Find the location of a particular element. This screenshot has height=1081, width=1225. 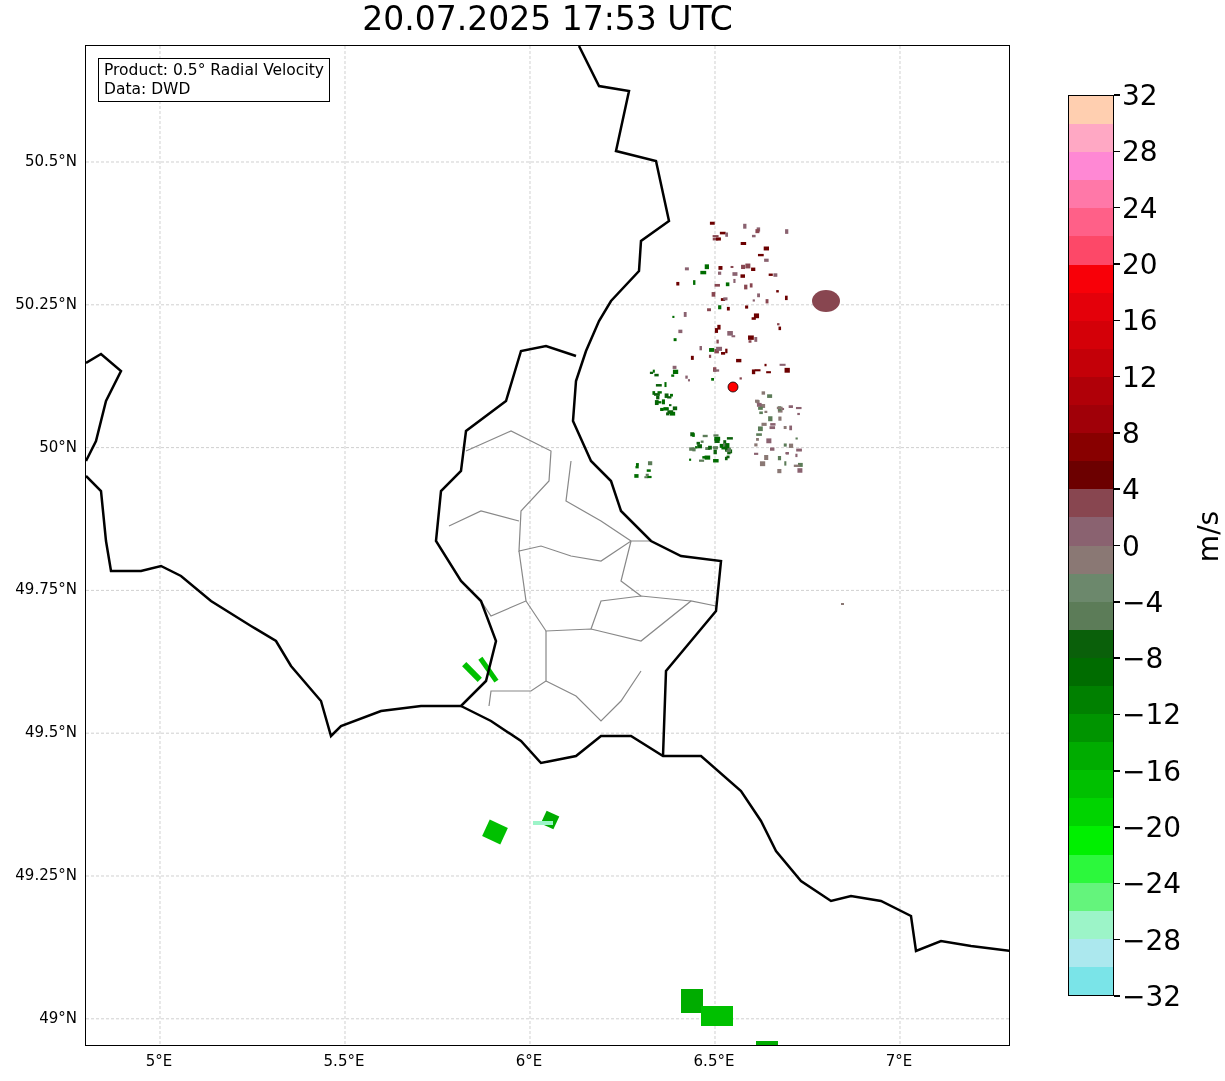

info-text: Product: 0.5° Radial Velocity is located at coordinates (214, 70).